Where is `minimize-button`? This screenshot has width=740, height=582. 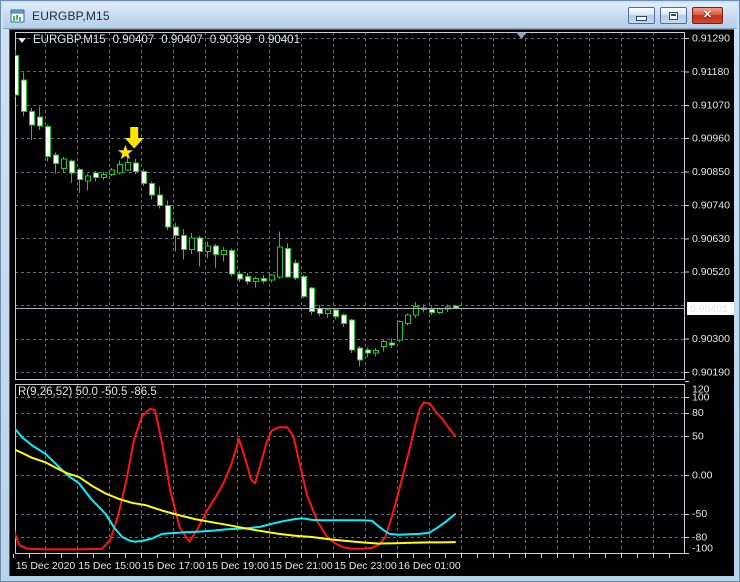
minimize-button is located at coordinates (641, 15).